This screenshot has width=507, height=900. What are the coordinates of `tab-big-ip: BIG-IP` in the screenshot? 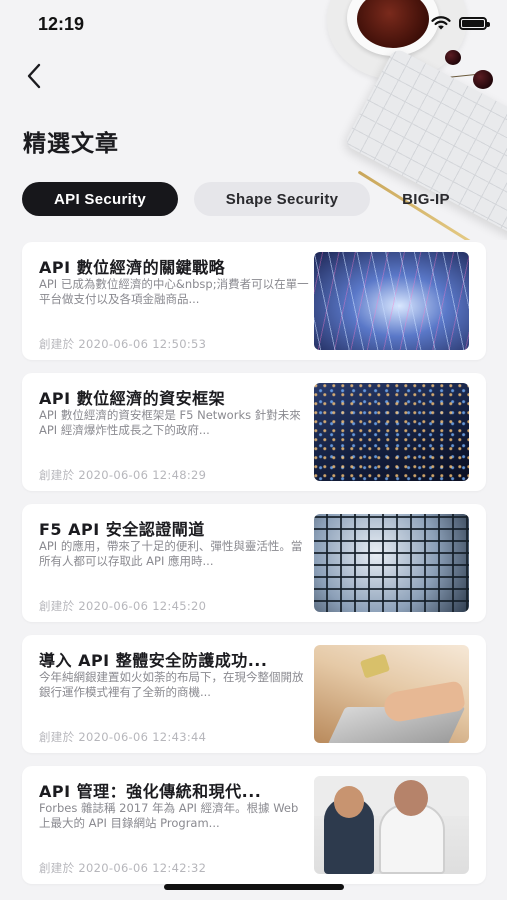 It's located at (426, 199).